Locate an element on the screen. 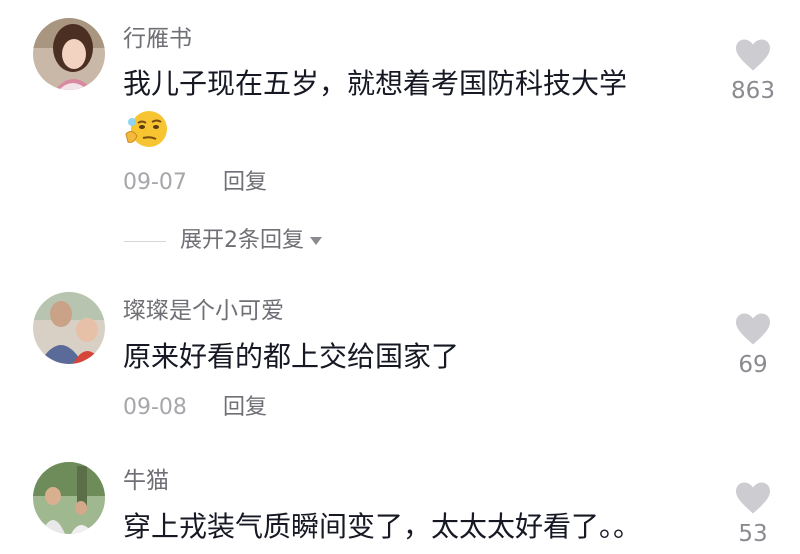 This screenshot has height=554, width=800. comment-username: 牛猫 is located at coordinates (146, 481).